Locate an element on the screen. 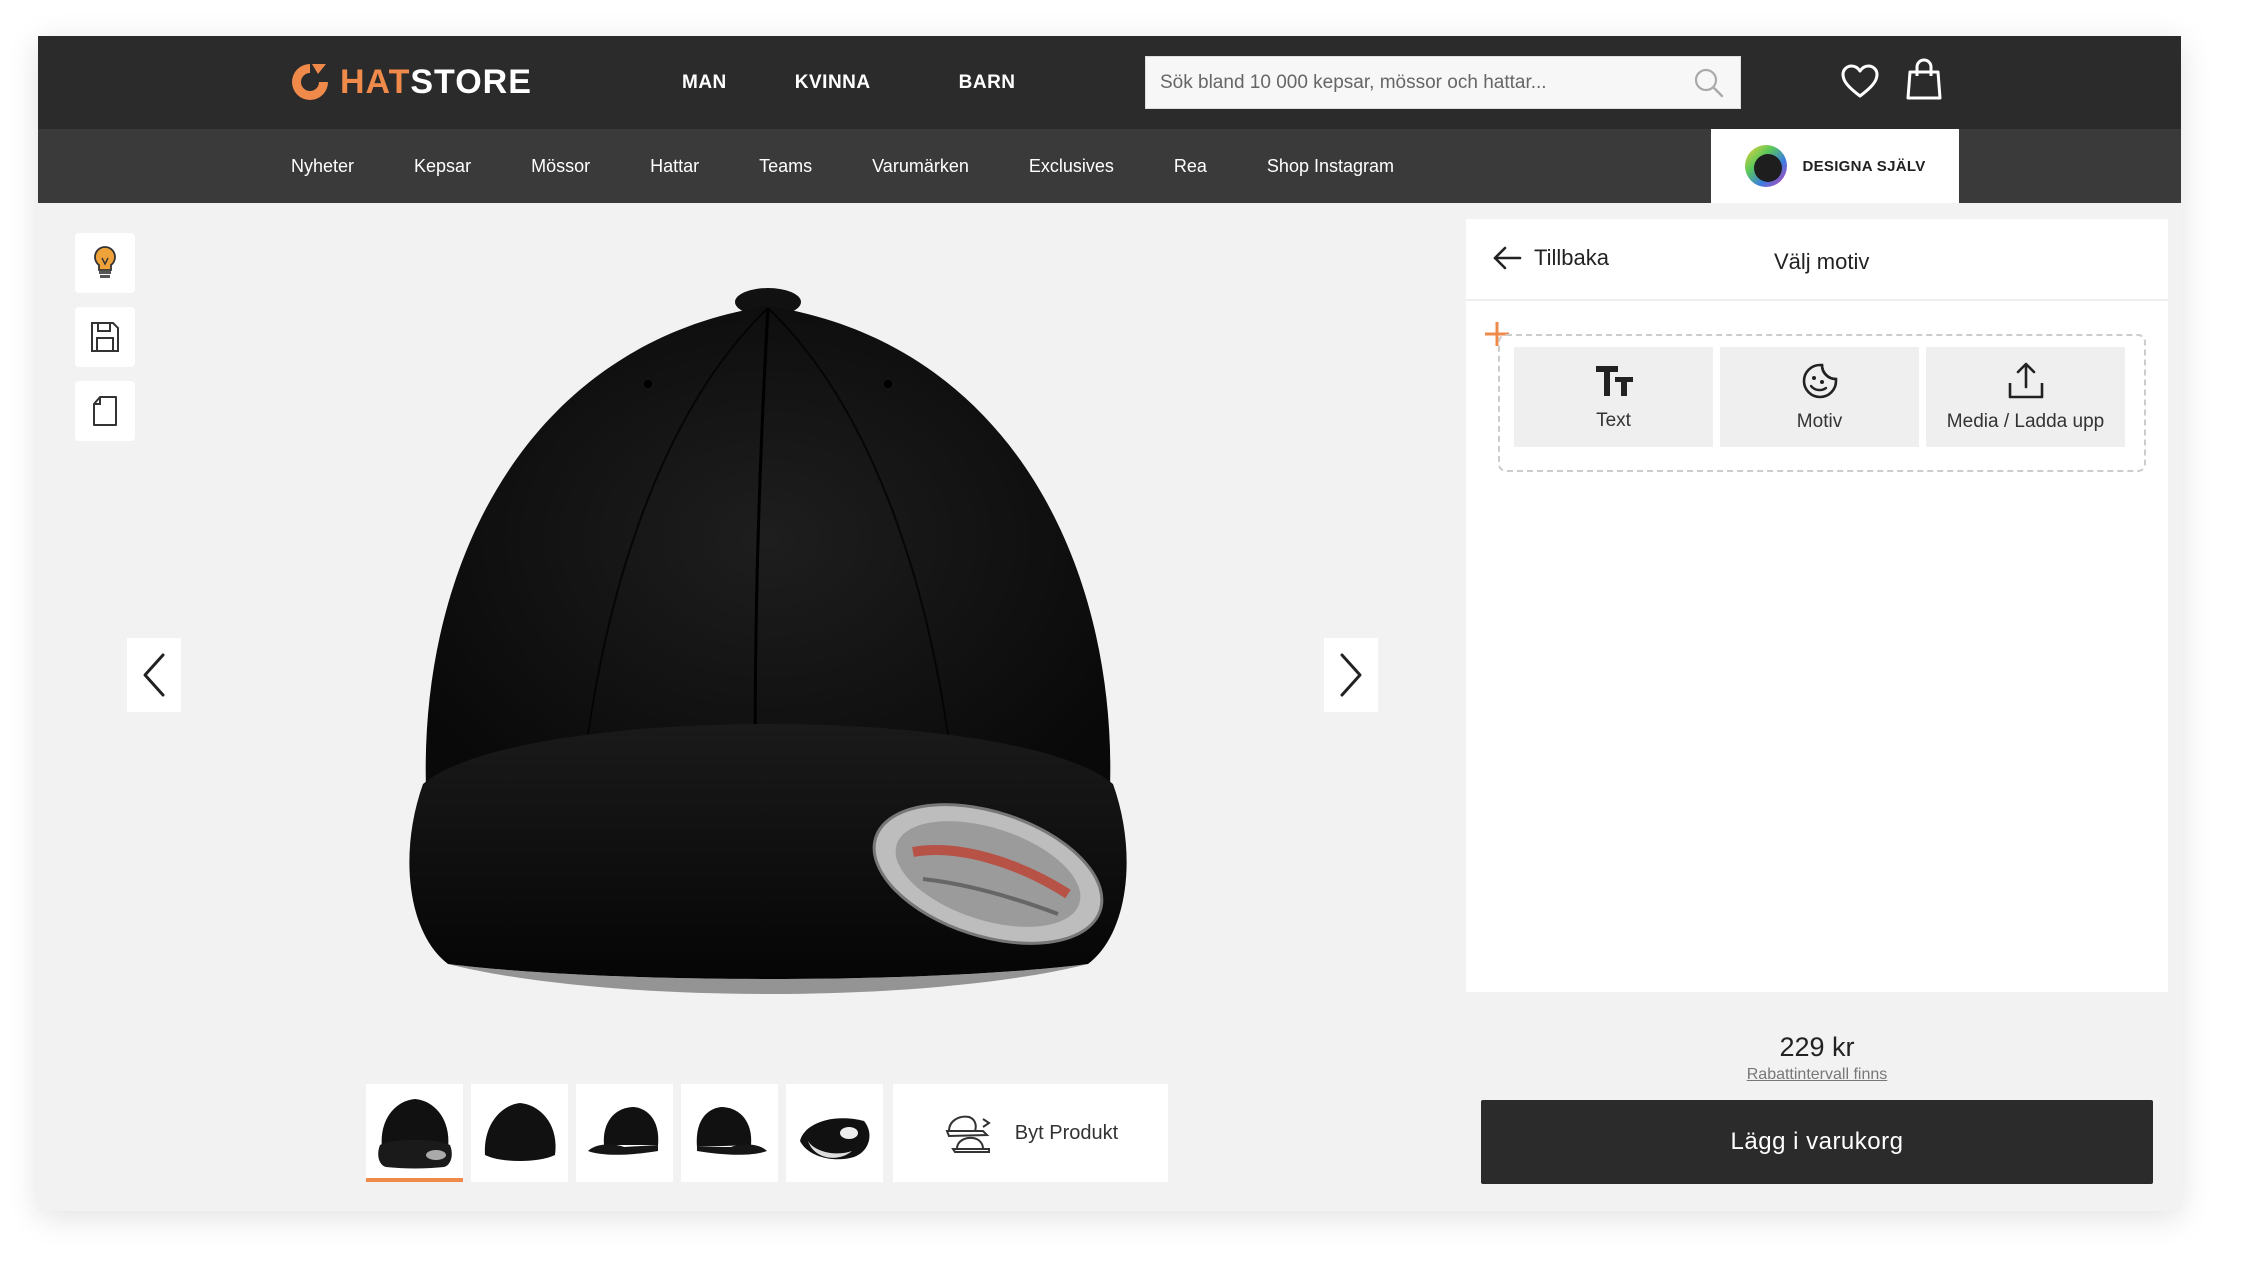  next-image-button is located at coordinates (1351, 675).